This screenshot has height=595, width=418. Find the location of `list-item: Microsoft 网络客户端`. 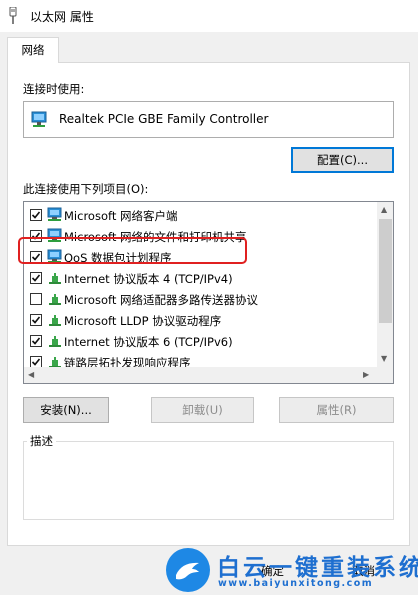

list-item: Microsoft 网络客户端 is located at coordinates (200, 215).